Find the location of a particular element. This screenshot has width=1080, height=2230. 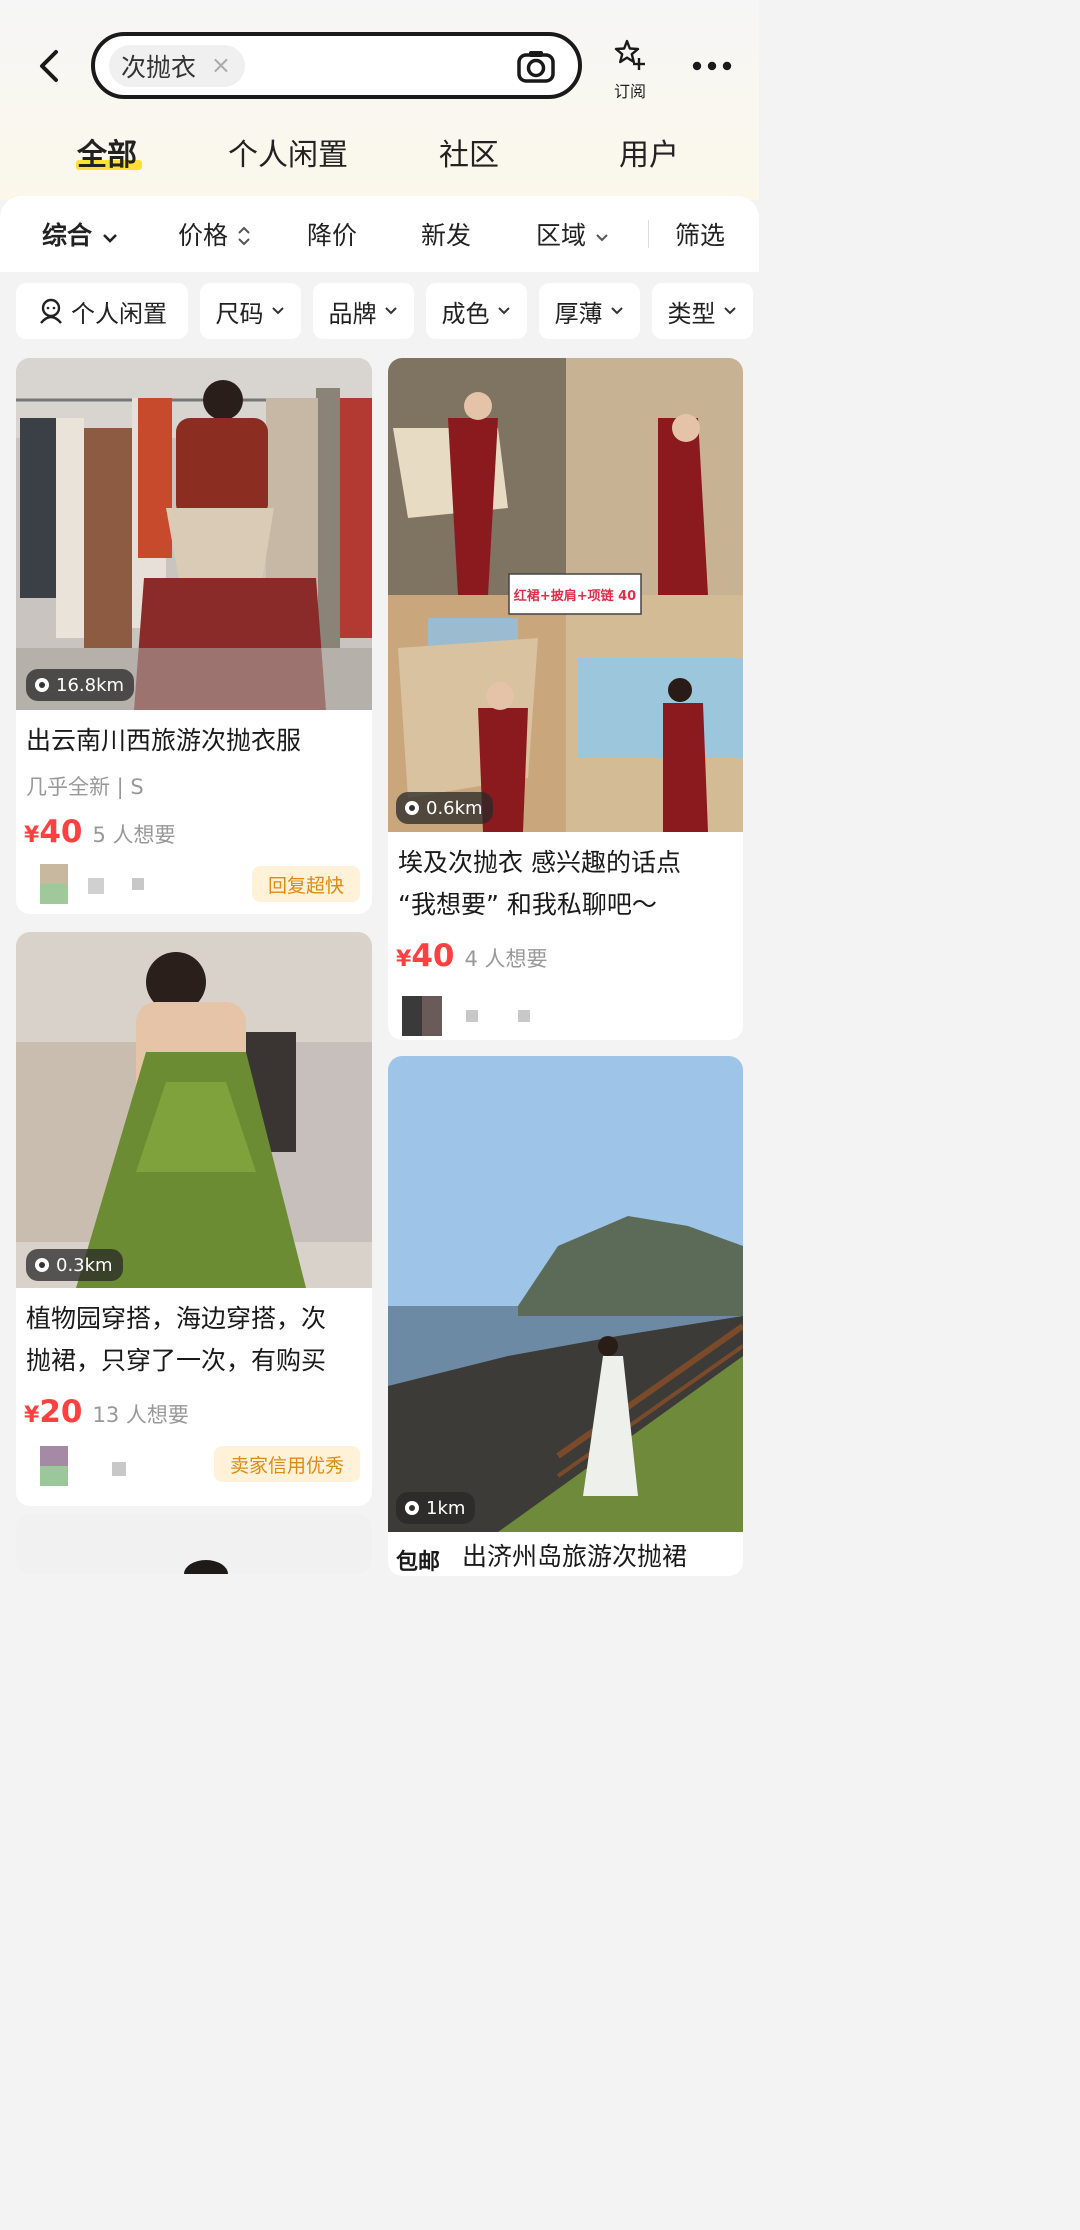

want-count: 4 人想要 is located at coordinates (506, 959).